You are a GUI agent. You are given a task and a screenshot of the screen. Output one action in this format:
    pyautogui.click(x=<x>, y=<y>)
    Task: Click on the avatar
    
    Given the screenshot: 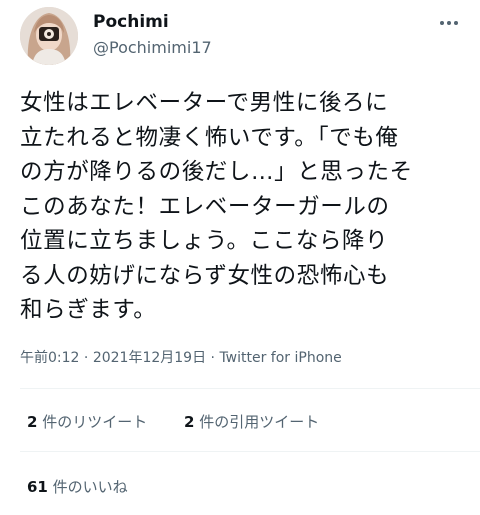 What is the action you would take?
    pyautogui.click(x=49, y=36)
    